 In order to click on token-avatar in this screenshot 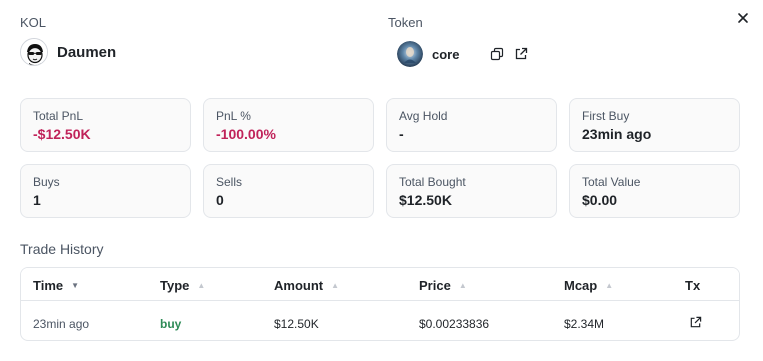, I will do `click(410, 54)`.